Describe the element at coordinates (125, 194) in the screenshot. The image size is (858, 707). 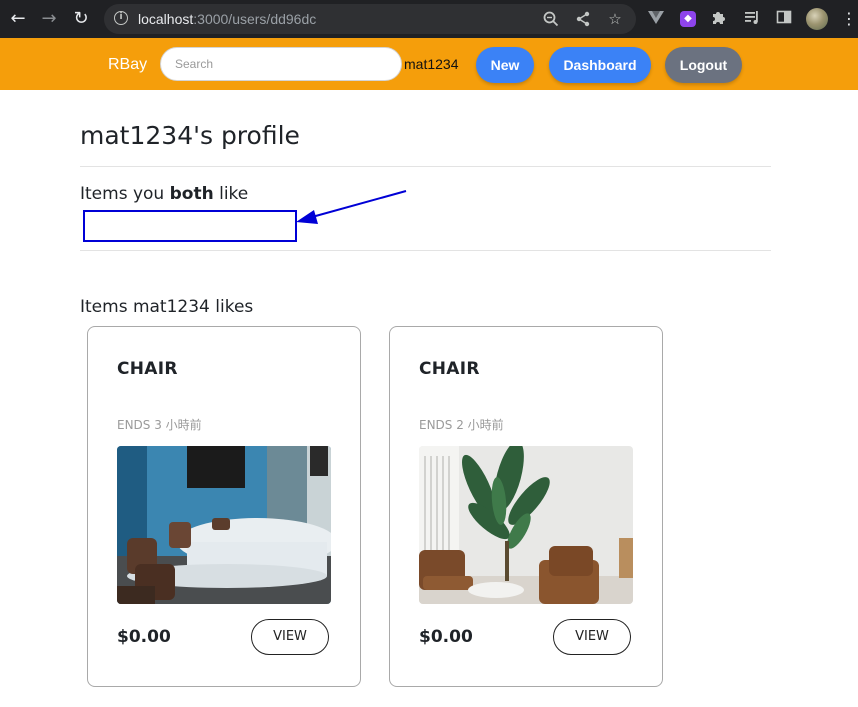
I see `both-like-prefix: Items you` at that location.